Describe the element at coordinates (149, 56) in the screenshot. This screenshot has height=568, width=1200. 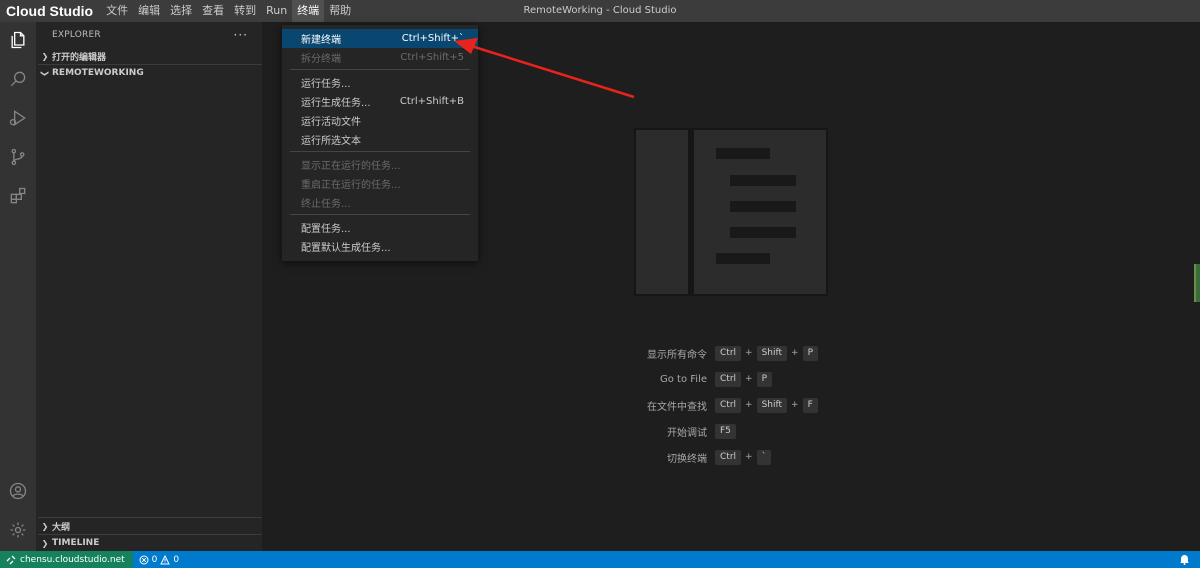
I see `section-open-editors: ❯ 打开的编辑器` at that location.